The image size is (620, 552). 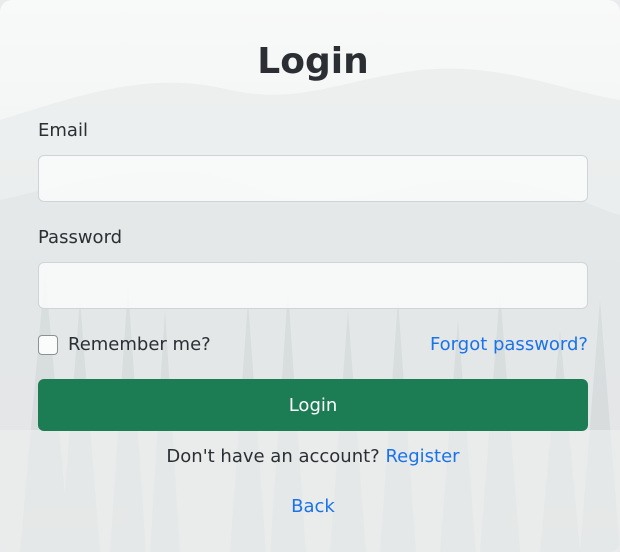 I want to click on register-line: Don't have an account? Register, so click(x=313, y=457).